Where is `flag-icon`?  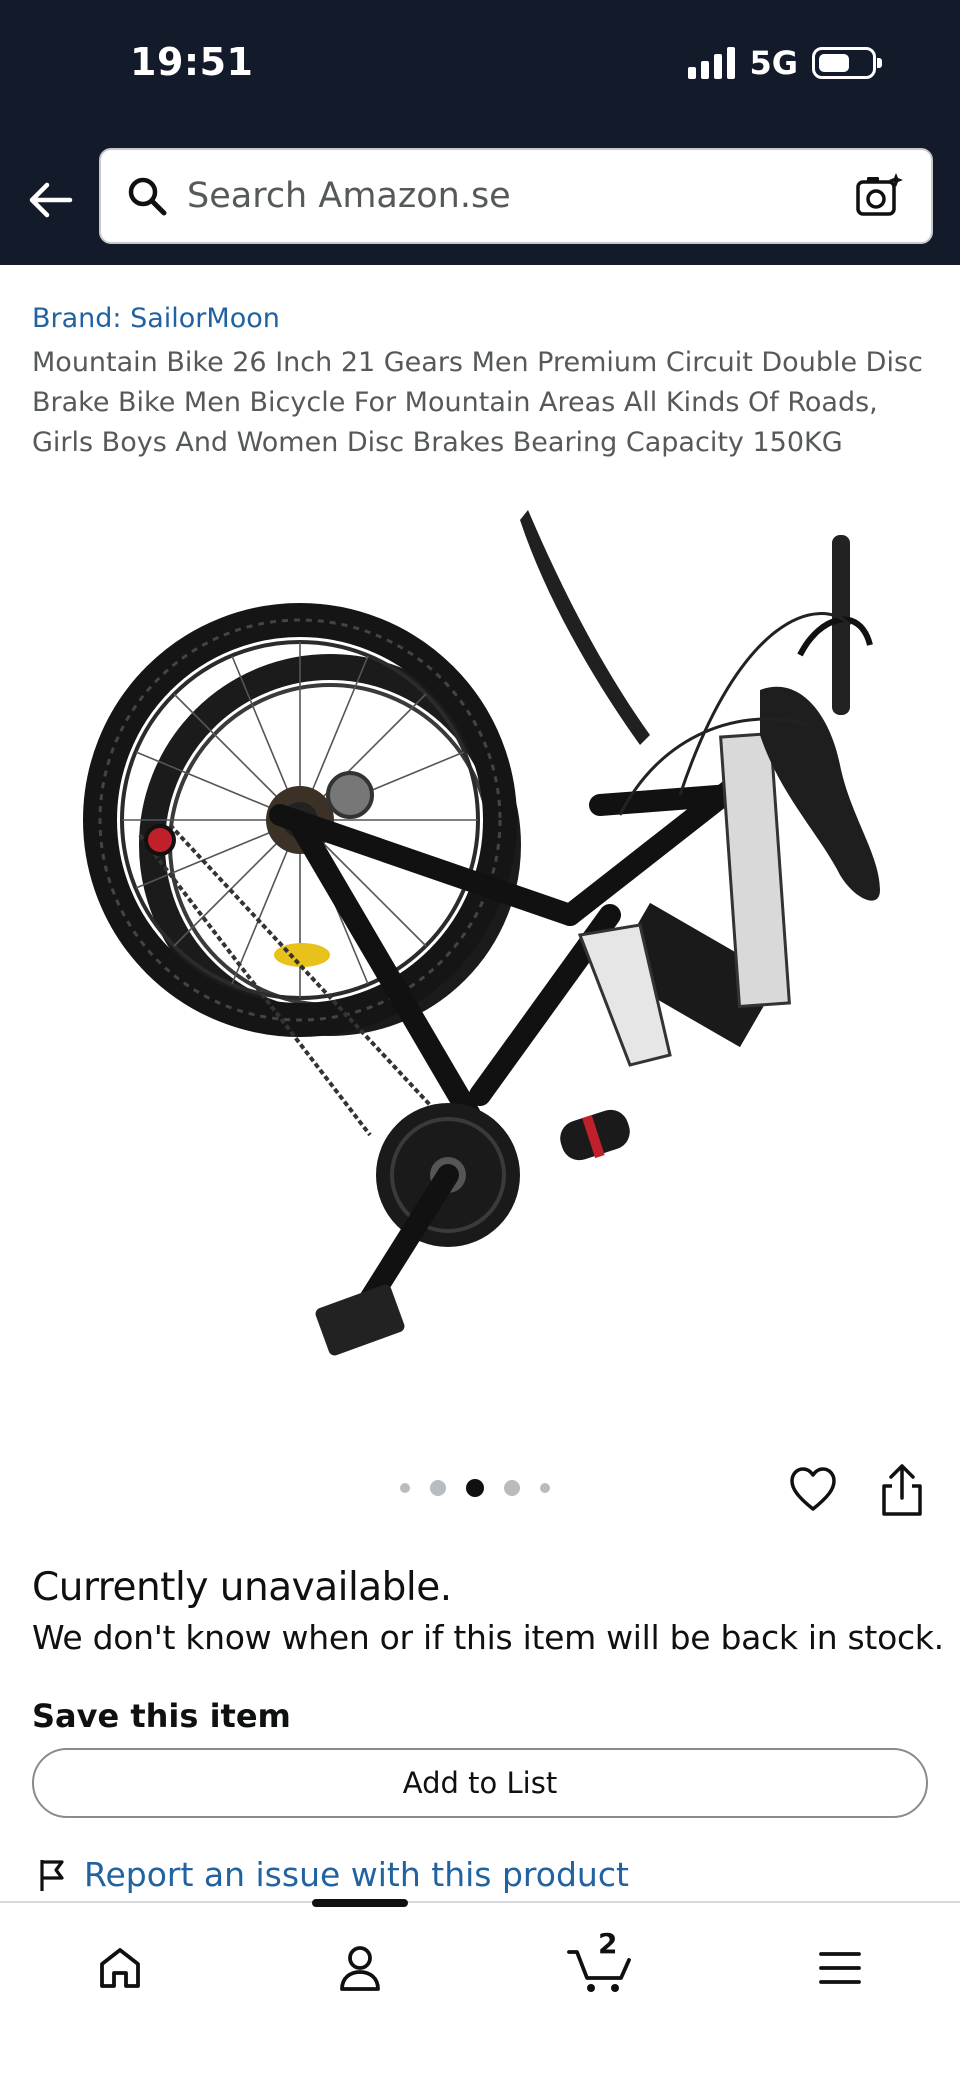
flag-icon is located at coordinates (52, 1875).